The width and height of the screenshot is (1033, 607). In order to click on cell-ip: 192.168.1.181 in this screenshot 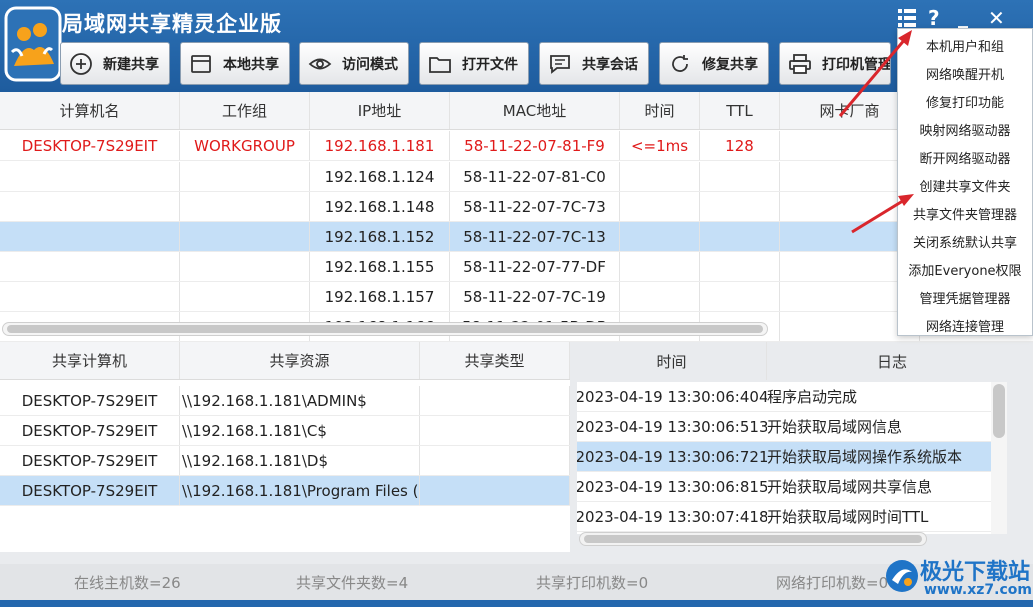, I will do `click(380, 145)`.